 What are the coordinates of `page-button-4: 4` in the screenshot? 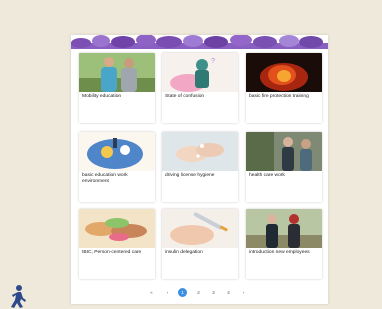 It's located at (228, 292).